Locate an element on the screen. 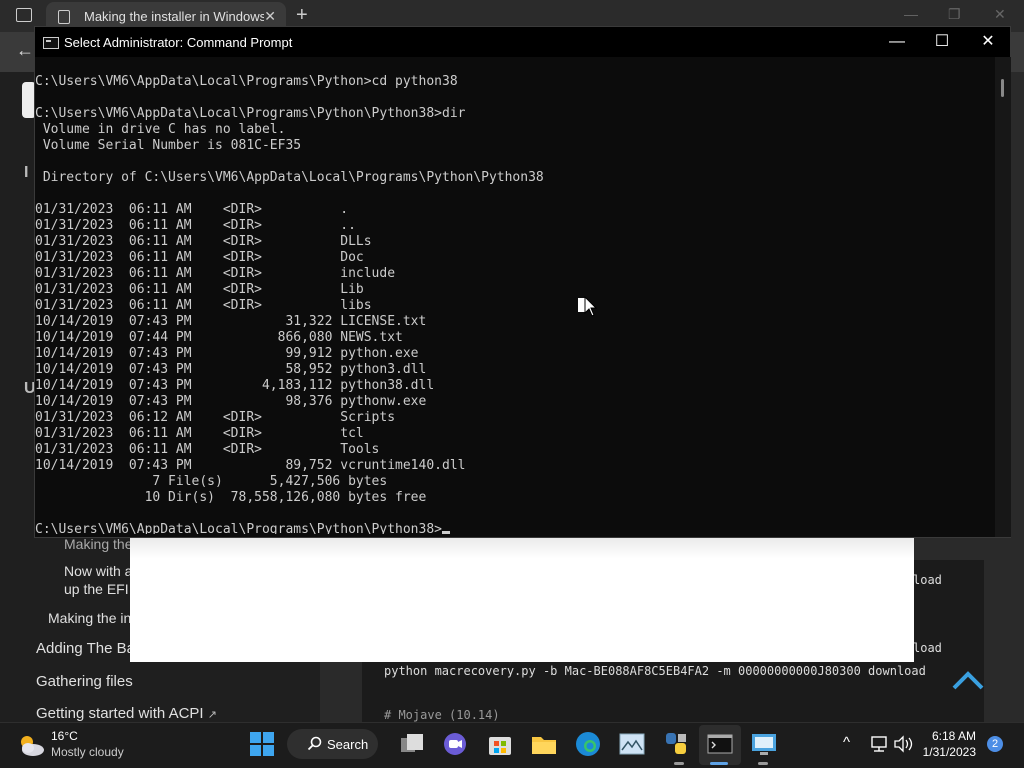 This screenshot has height=768, width=1024. terminal-icon is located at coordinates (51, 43).